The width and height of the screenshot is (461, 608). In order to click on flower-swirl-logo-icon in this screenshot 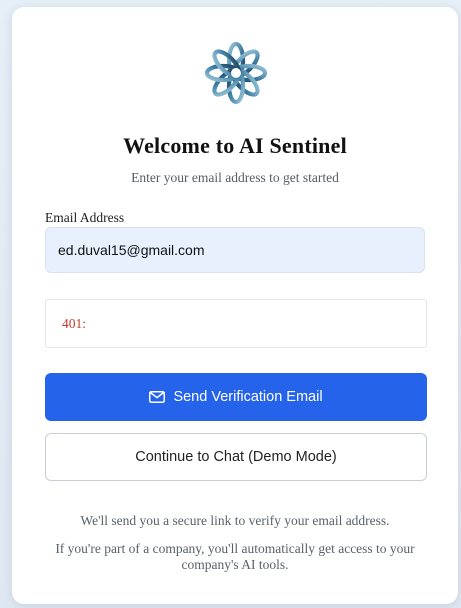, I will do `click(236, 73)`.